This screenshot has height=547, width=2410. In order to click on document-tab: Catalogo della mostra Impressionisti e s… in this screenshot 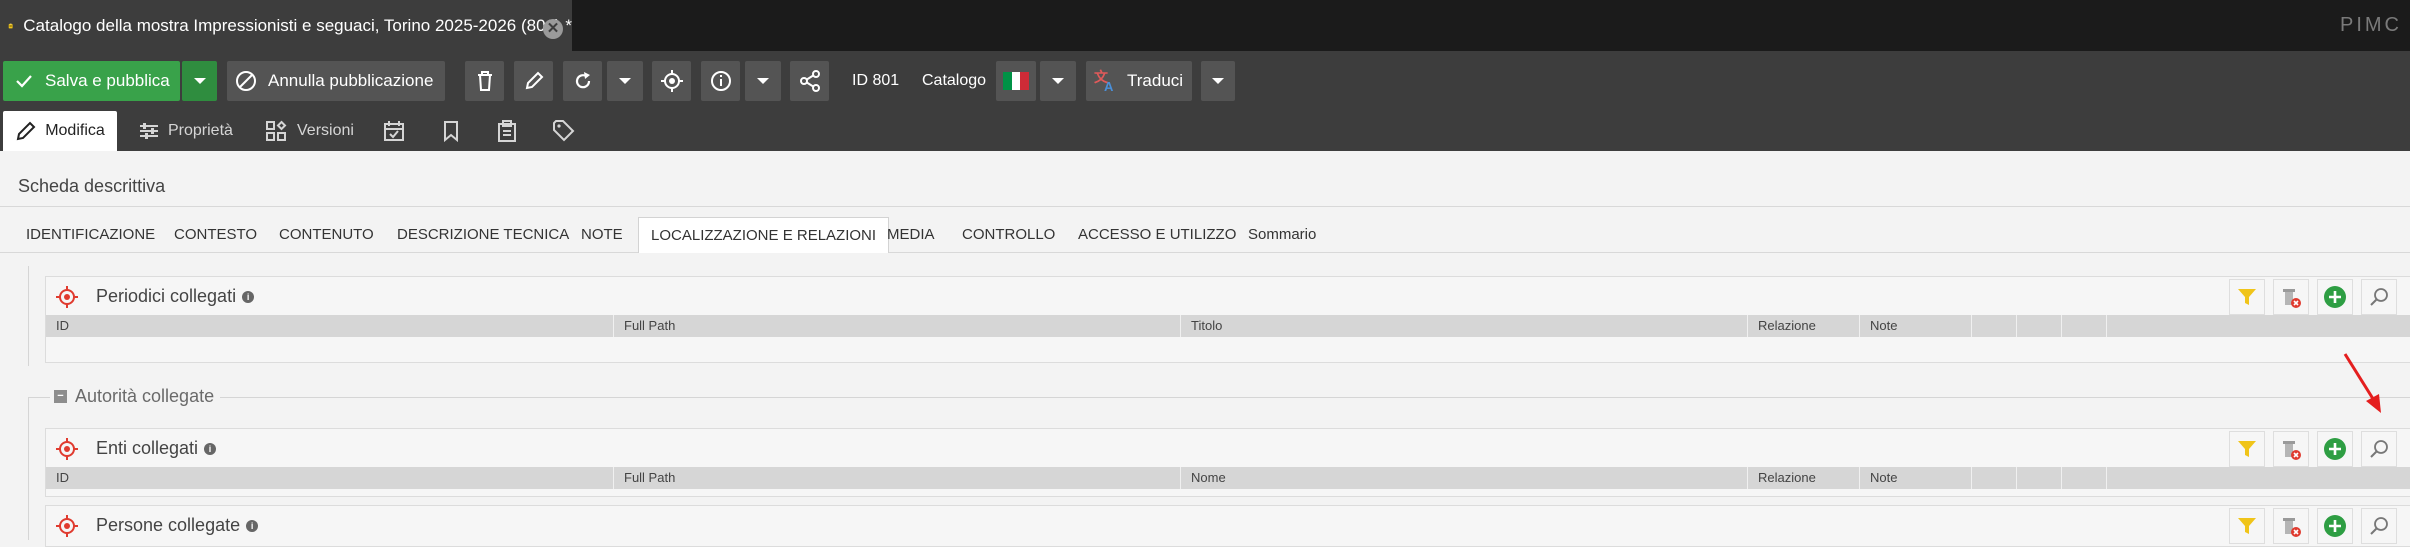, I will do `click(286, 25)`.